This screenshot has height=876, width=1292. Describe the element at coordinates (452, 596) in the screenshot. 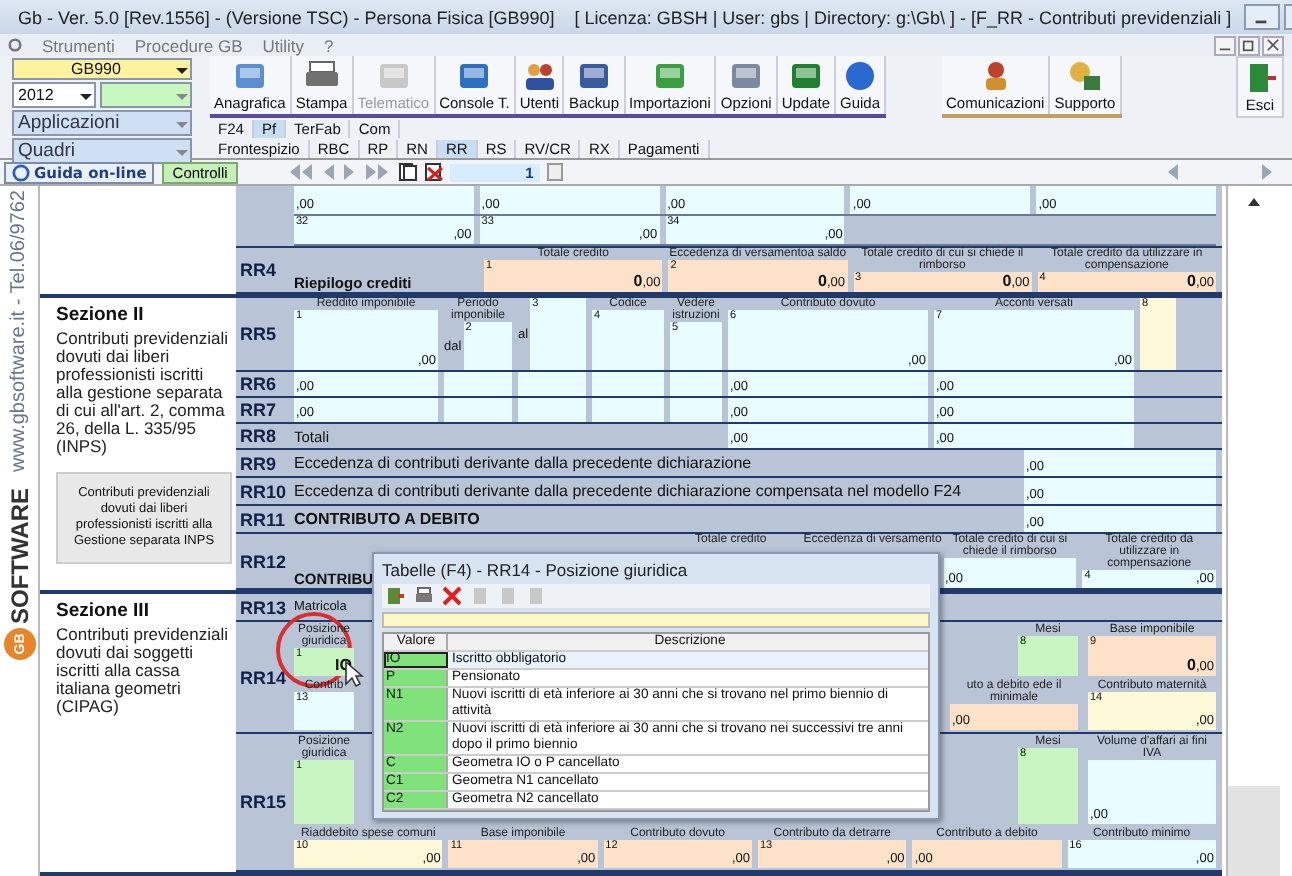

I see `delete-icon` at that location.